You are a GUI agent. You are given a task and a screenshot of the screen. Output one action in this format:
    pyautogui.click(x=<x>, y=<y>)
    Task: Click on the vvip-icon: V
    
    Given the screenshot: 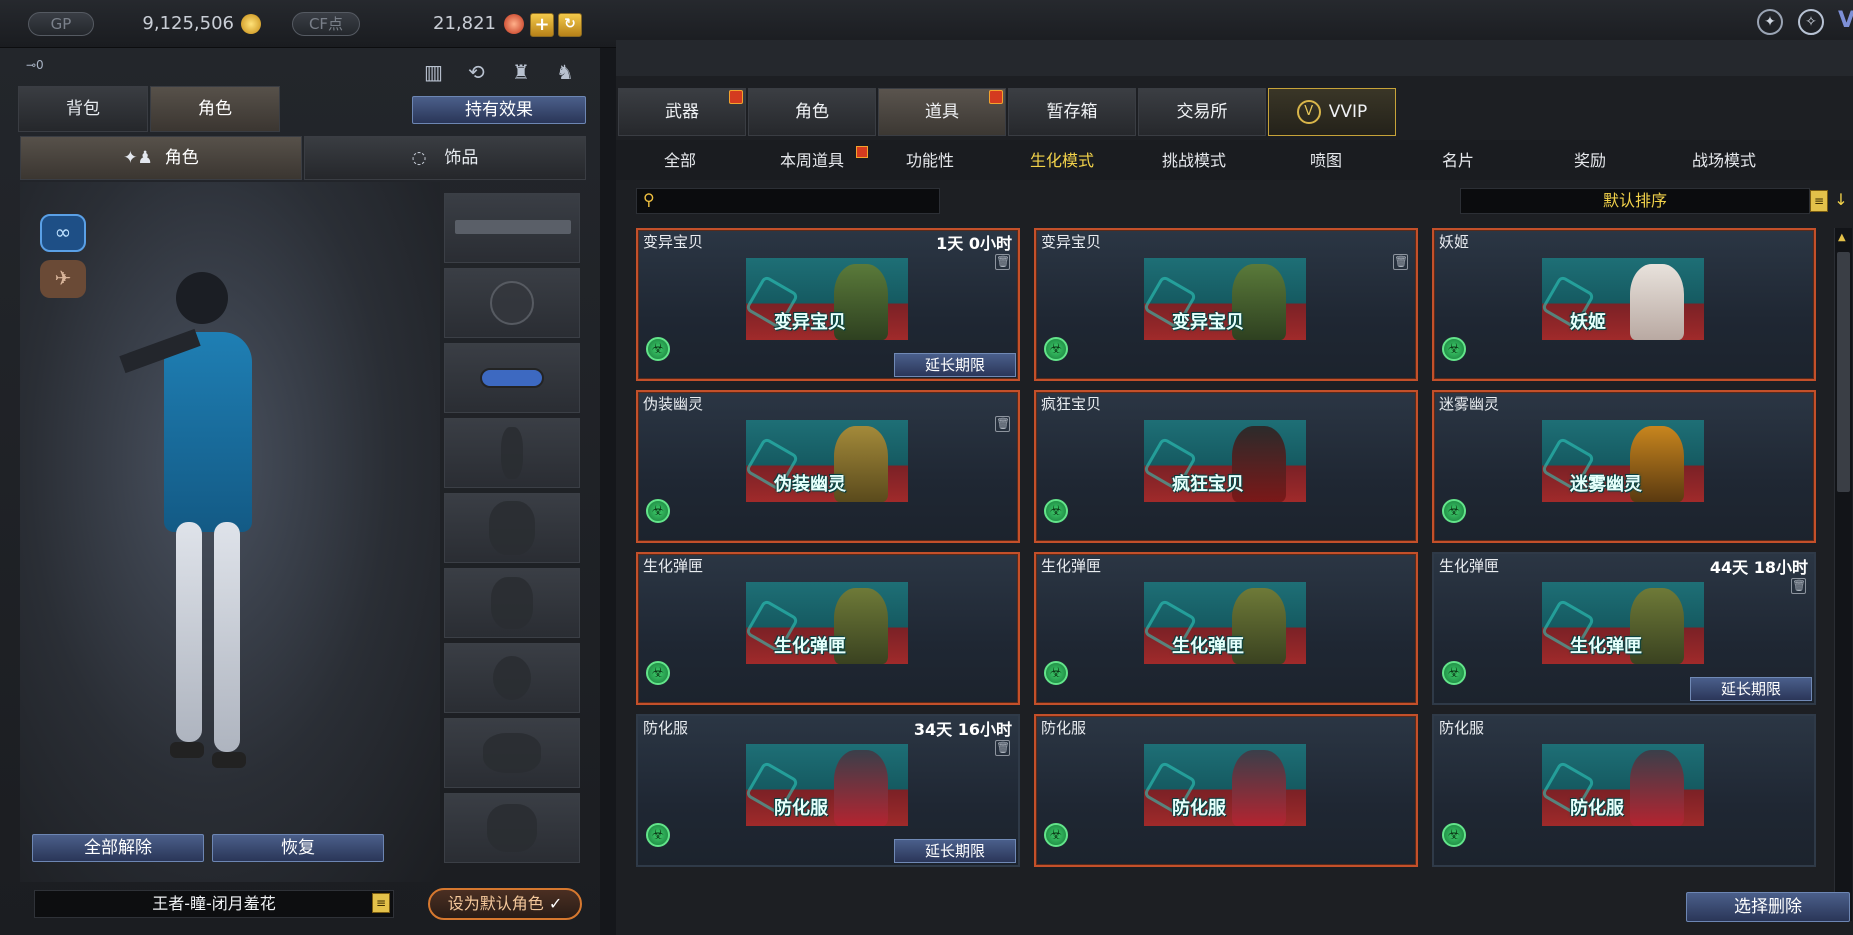 What is the action you would take?
    pyautogui.click(x=1308, y=112)
    